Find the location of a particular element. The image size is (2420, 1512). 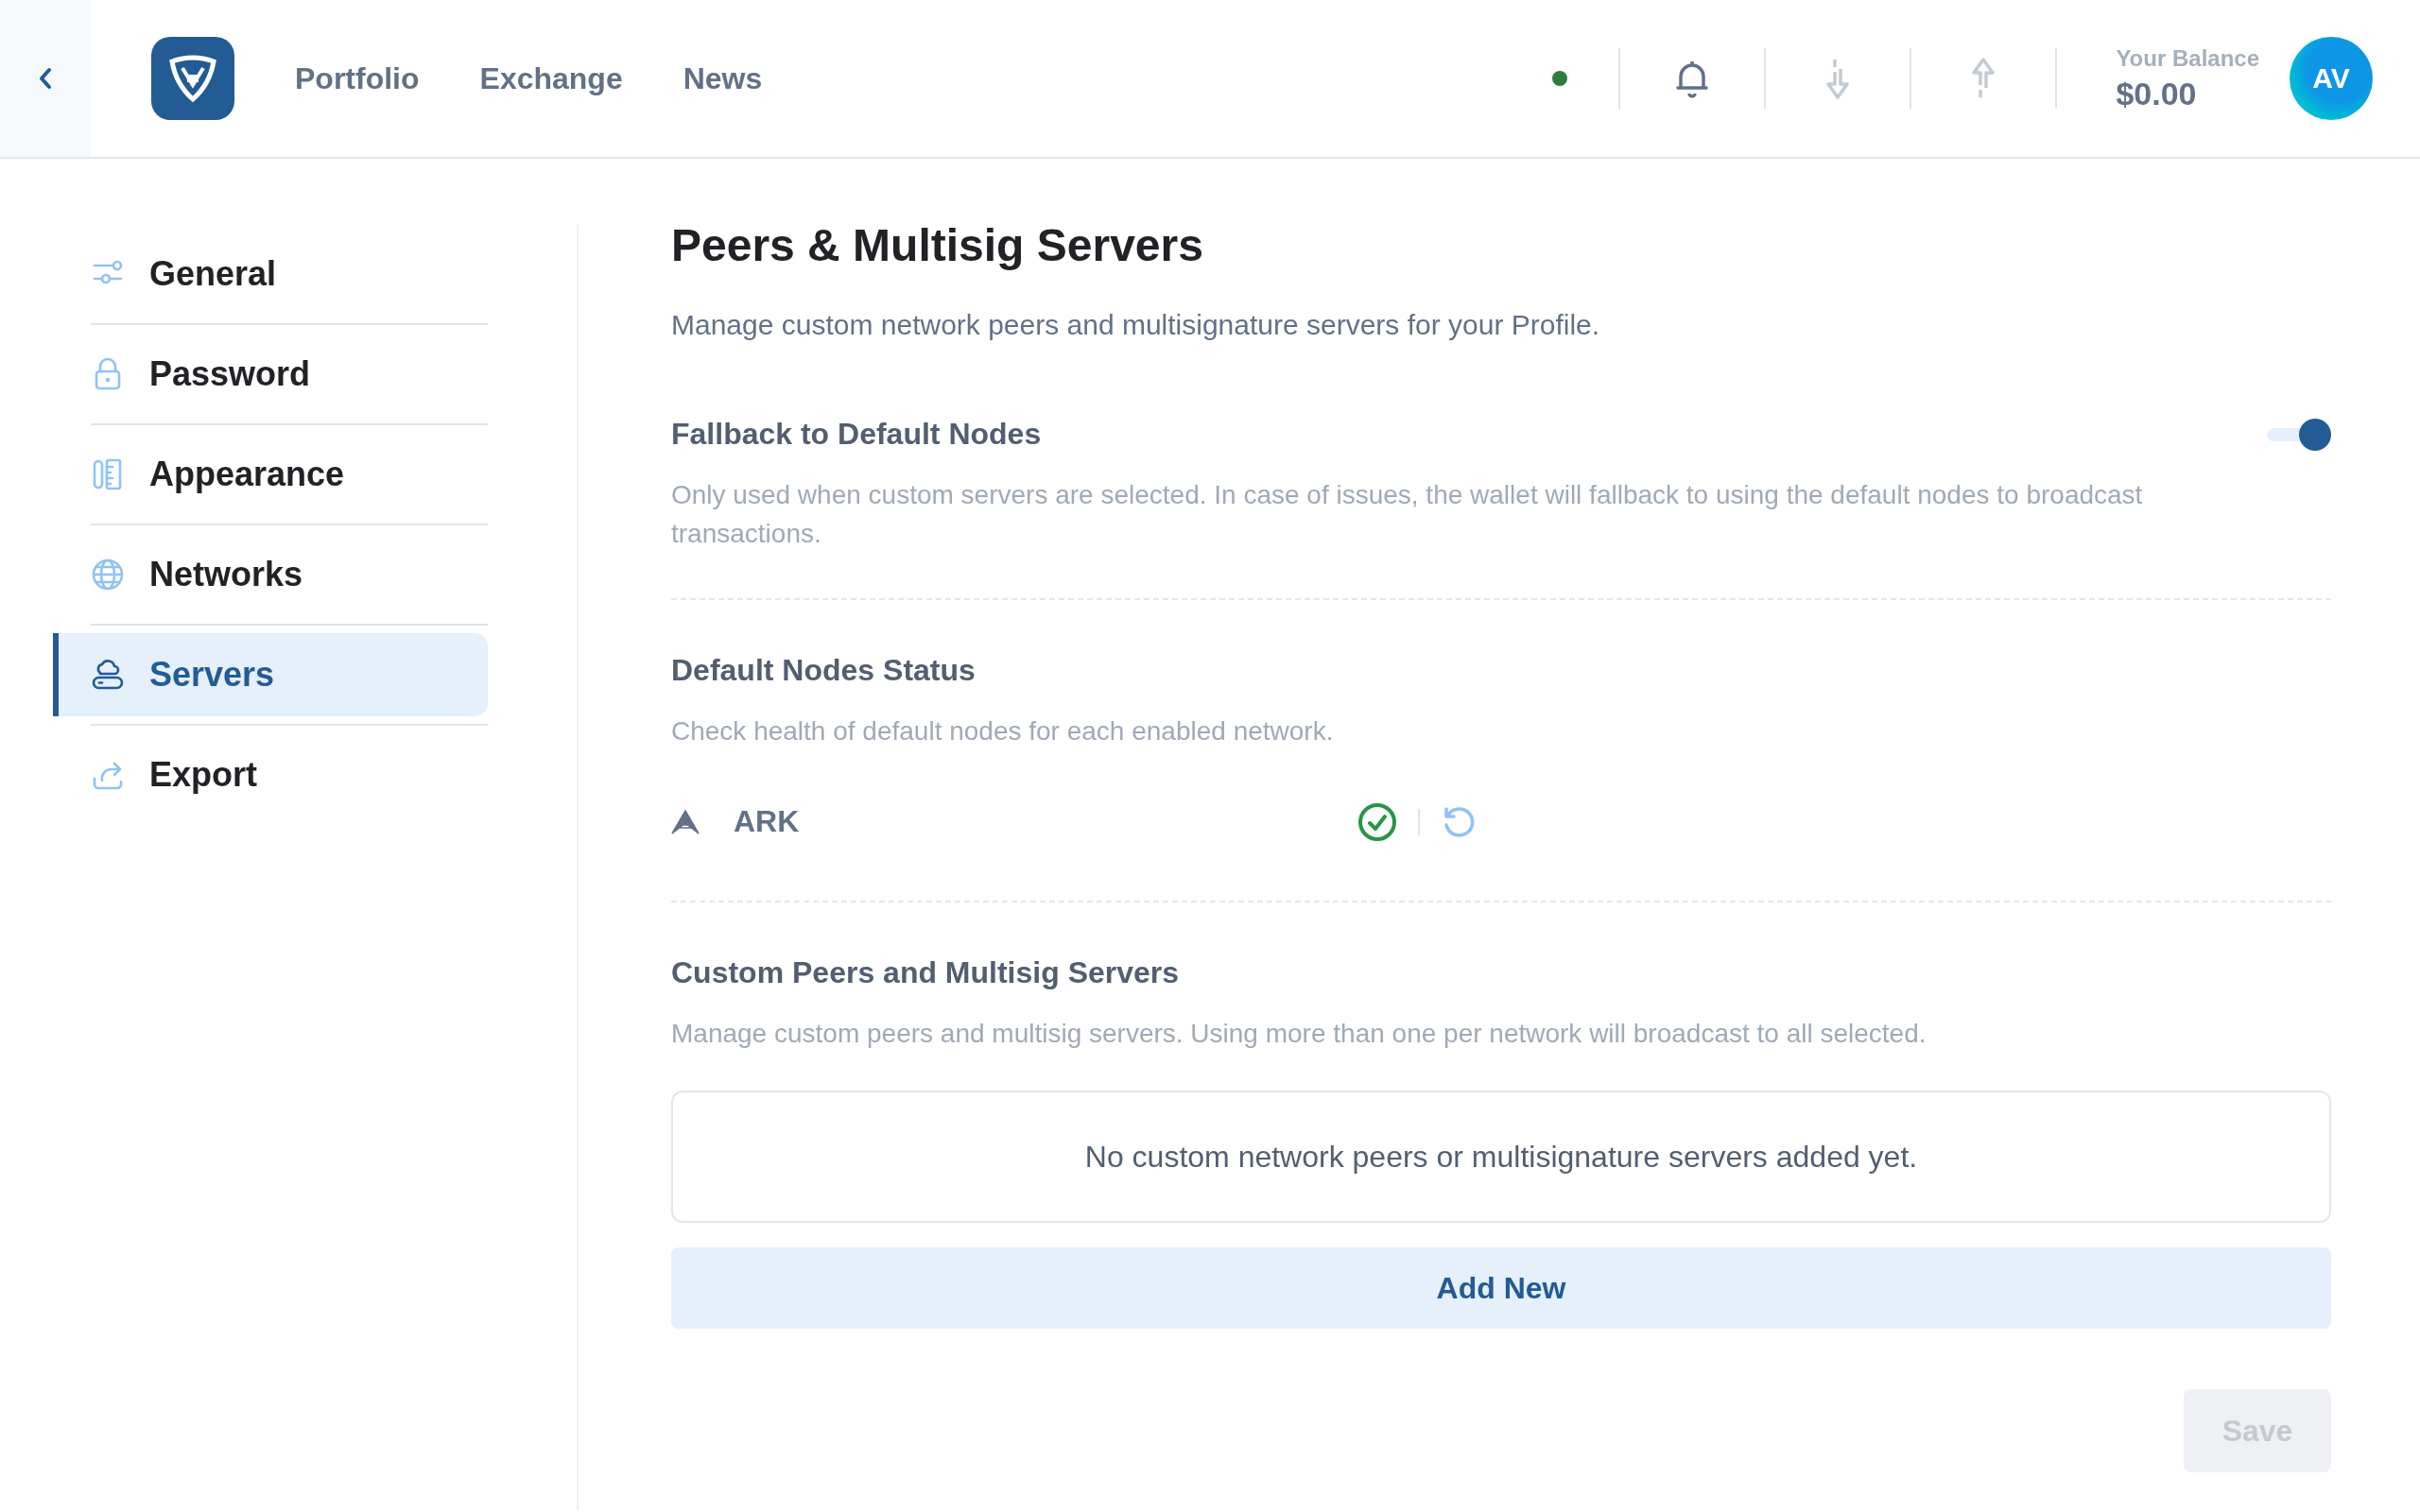

section-description: Only used when custom servers are selected. In case of issues, the wallet will fallback to using the default nodes to broadcast transactions. is located at coordinates (1407, 514).